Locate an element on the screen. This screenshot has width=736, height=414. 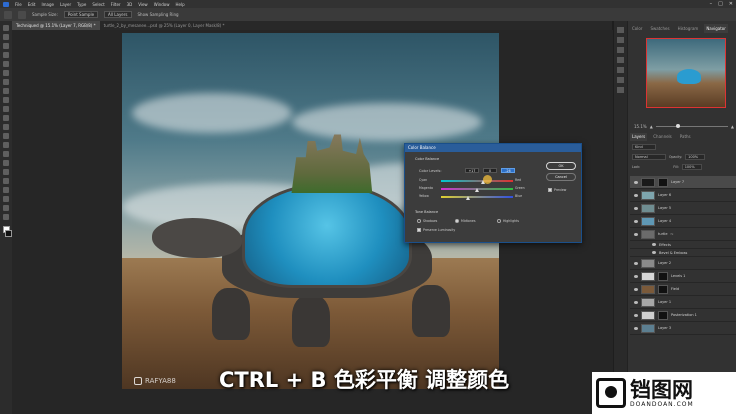
crop-tool-icon is located at coordinates (6, 64).